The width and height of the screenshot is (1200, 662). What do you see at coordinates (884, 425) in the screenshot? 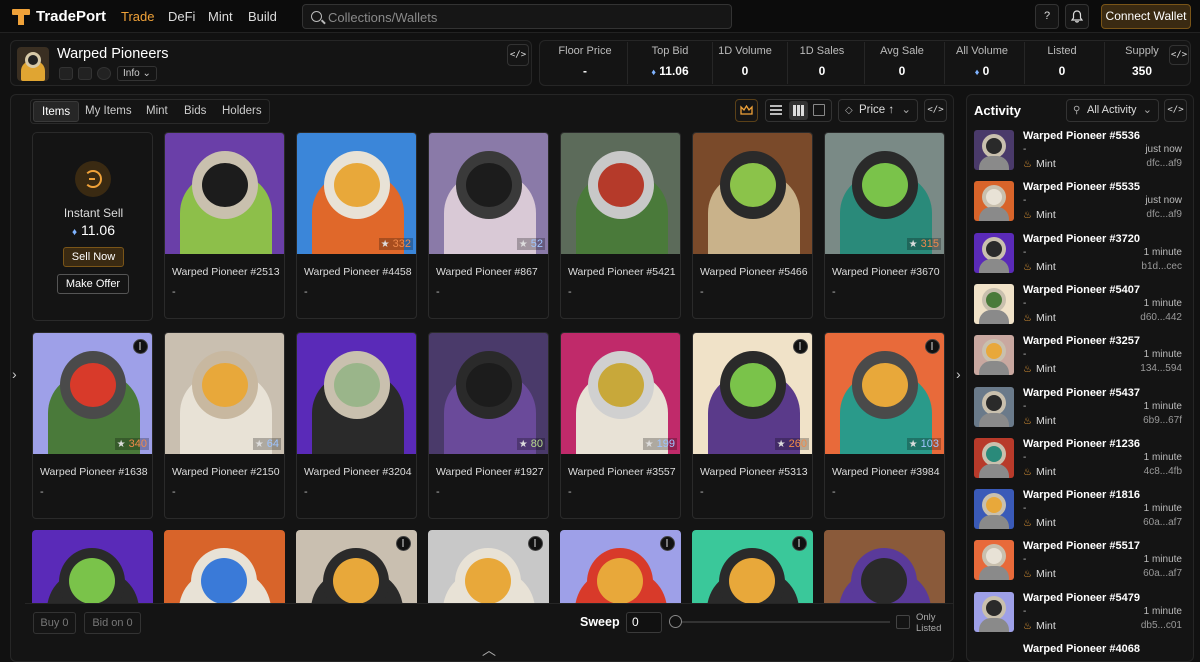
I see `nft-card: ★ 103 Warped Pioneer #3984 -` at bounding box center [884, 425].